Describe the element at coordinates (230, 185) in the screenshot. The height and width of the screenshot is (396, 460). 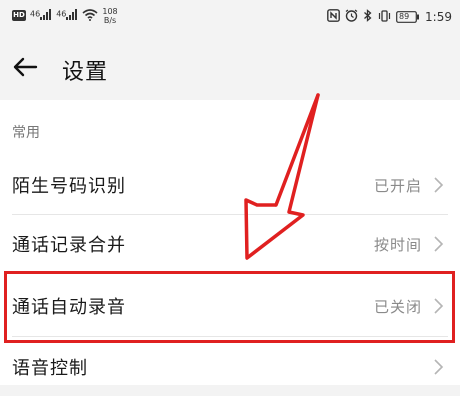
I see `row-unknown-number-id: 陌生号码识别 已开启` at that location.